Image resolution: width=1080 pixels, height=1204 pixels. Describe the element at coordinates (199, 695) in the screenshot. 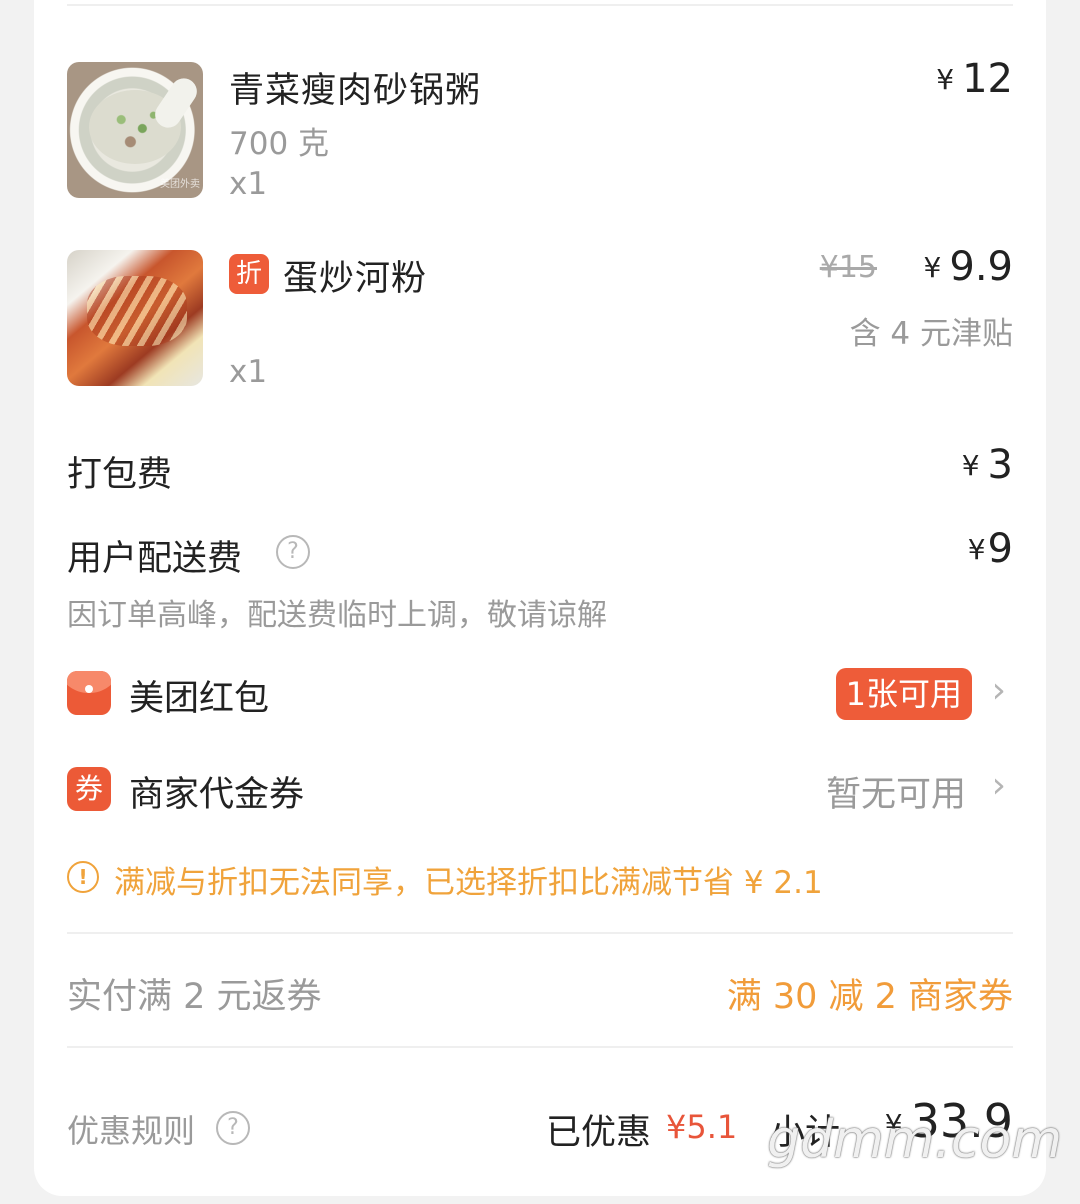

I see `red-packet-label: 美团红包` at that location.